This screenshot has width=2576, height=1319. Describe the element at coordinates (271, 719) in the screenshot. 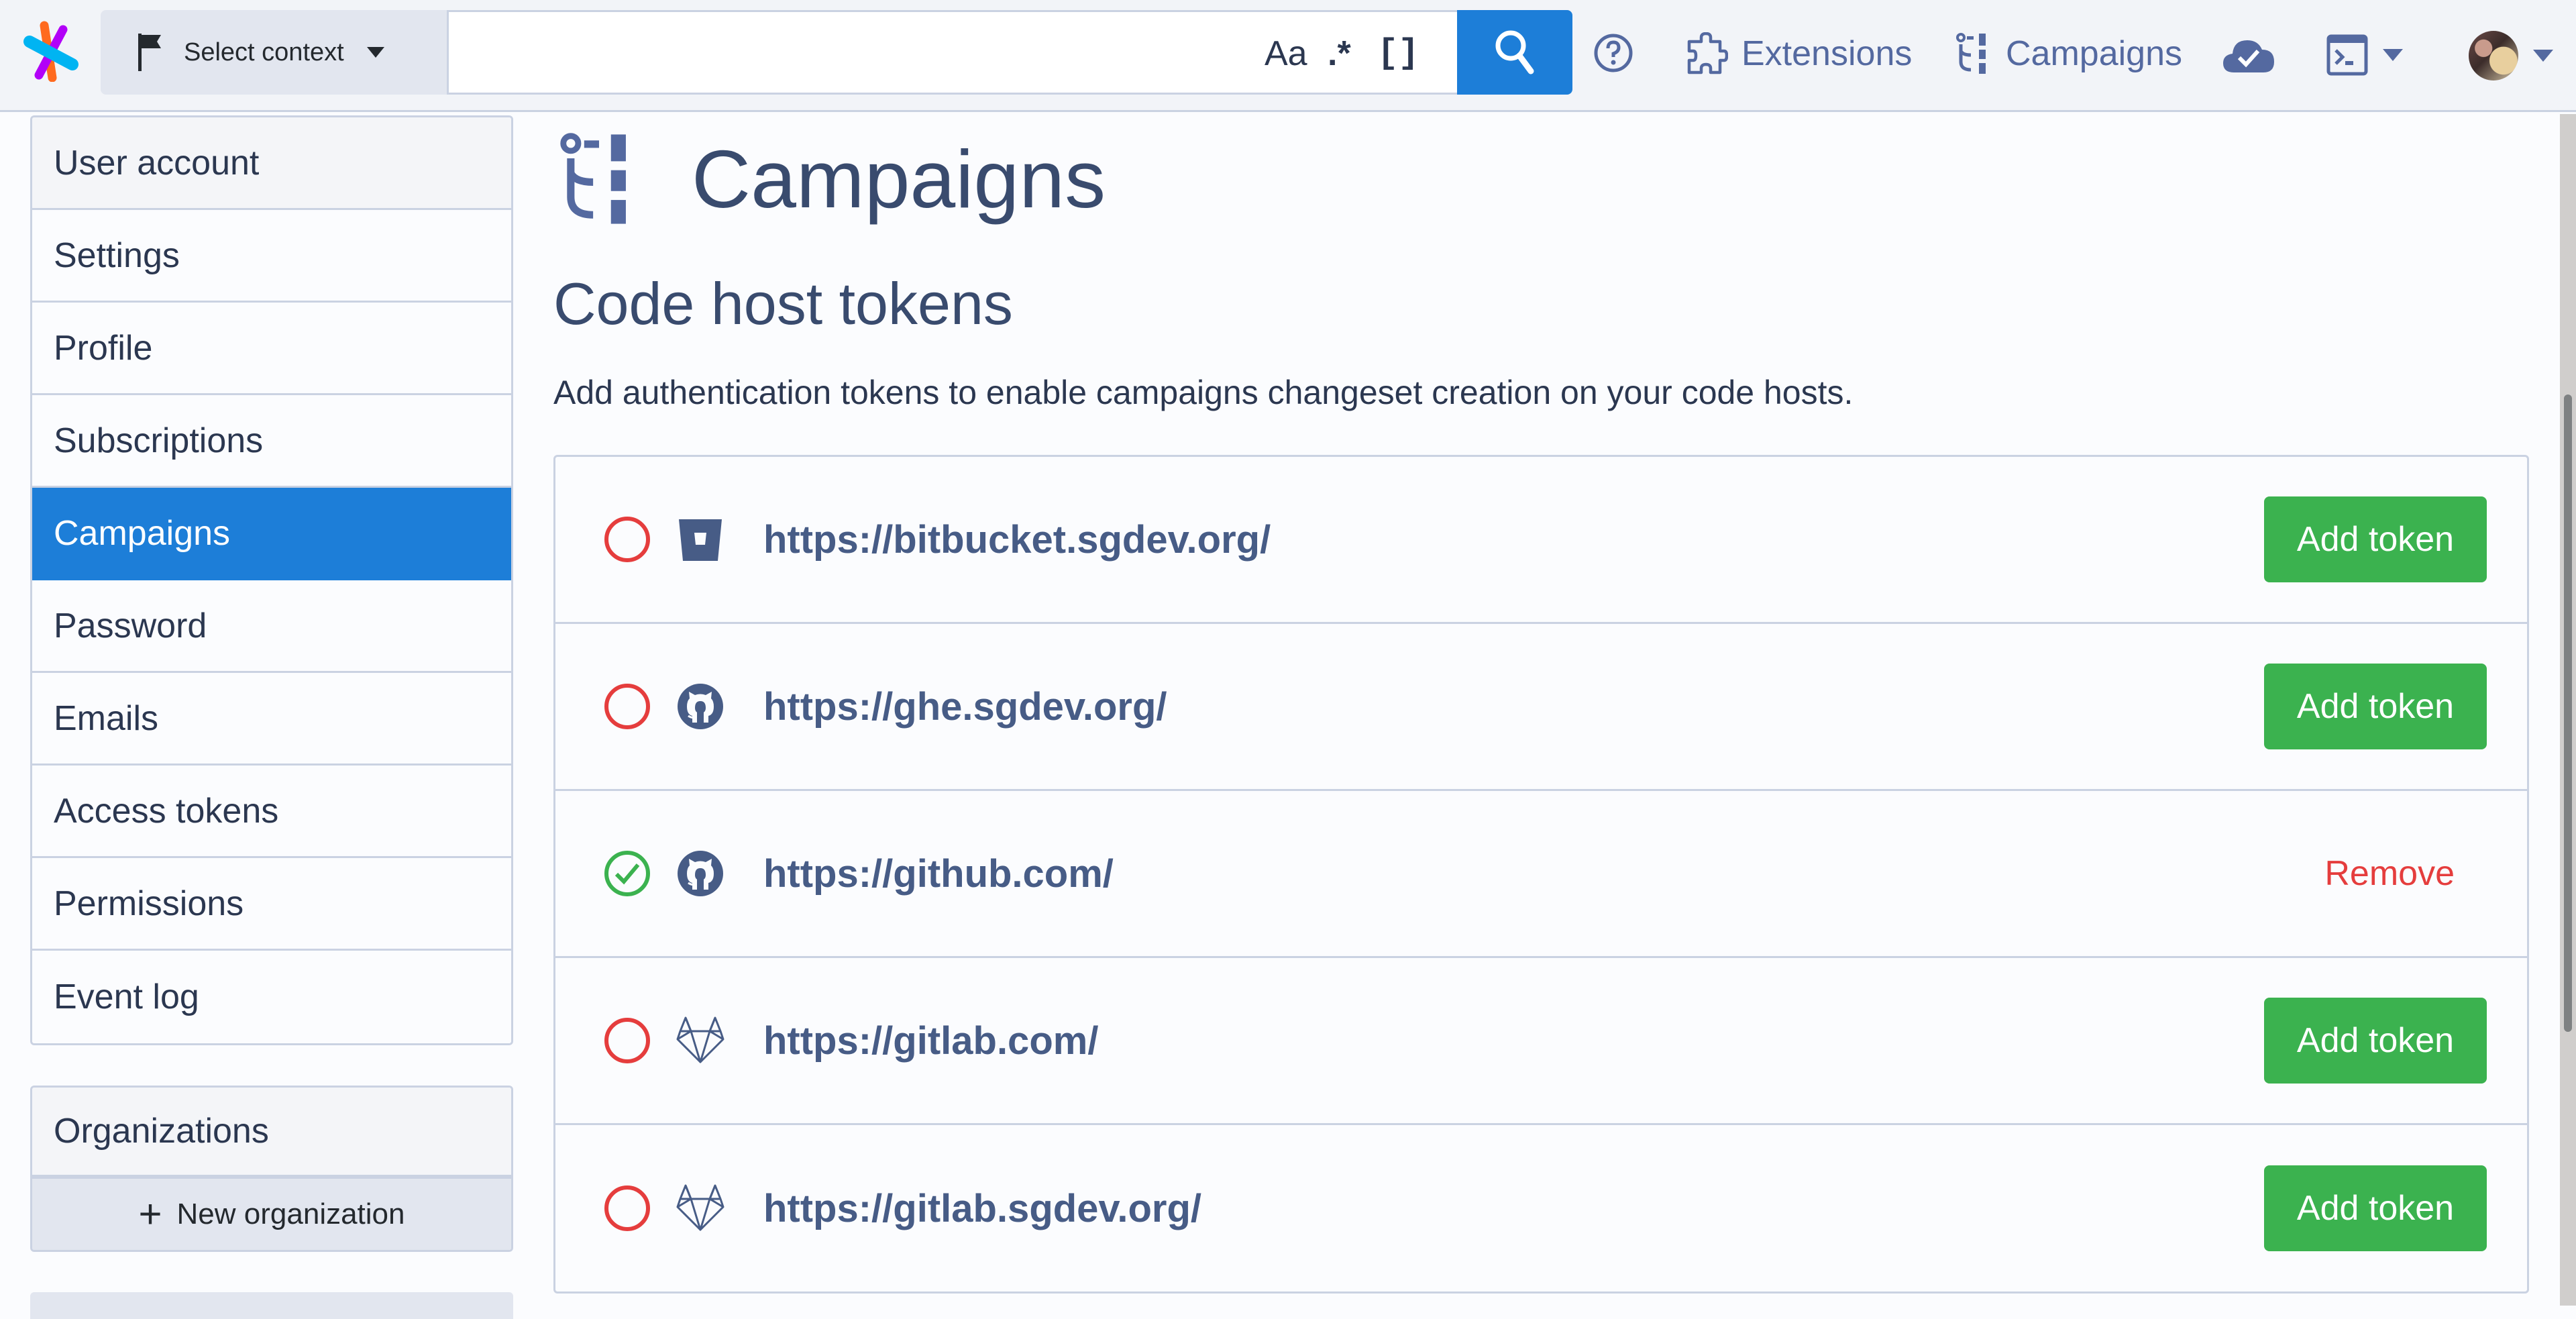

I see `sidebar-item-emails: Emails` at that location.